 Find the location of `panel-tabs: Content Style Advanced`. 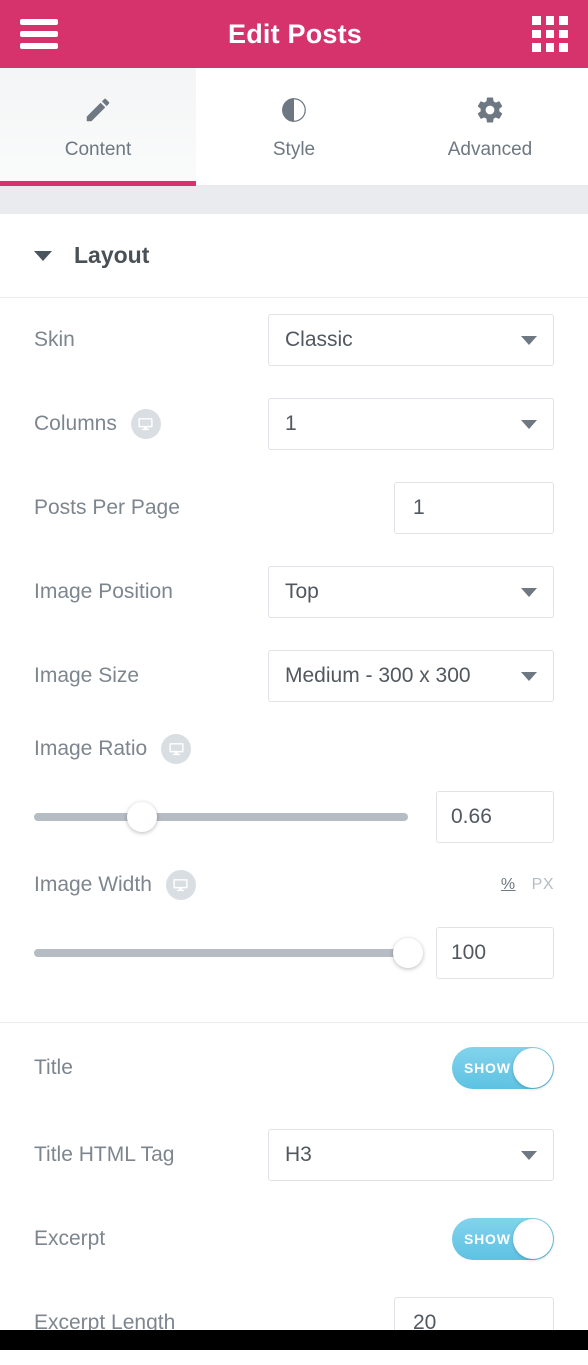

panel-tabs: Content Style Advanced is located at coordinates (294, 127).